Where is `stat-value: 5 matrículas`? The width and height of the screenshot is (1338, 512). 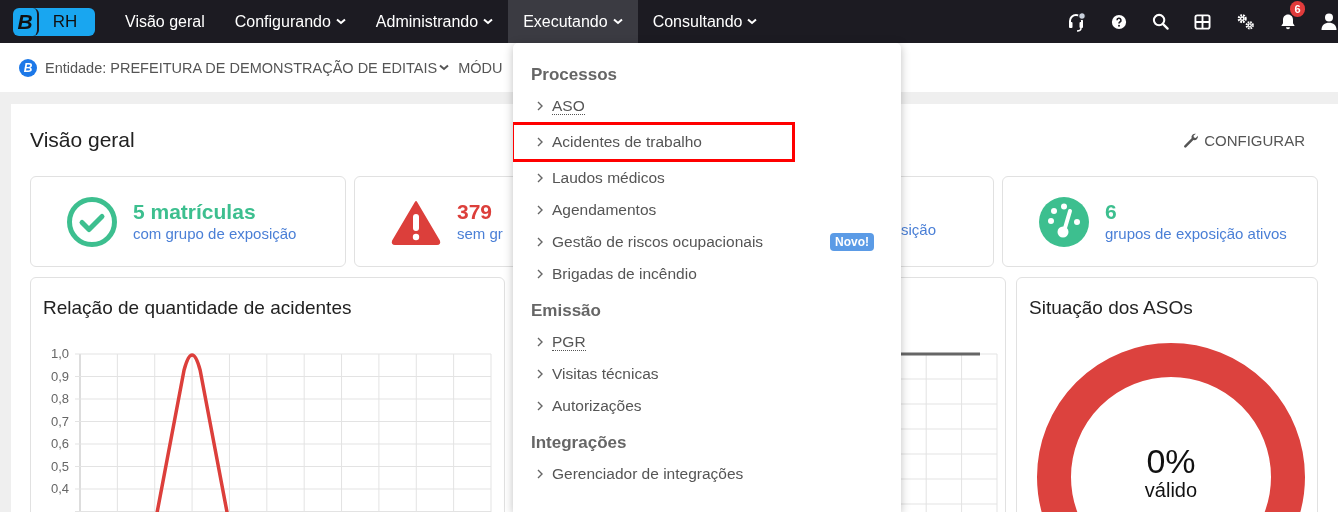
stat-value: 5 matrículas is located at coordinates (195, 211).